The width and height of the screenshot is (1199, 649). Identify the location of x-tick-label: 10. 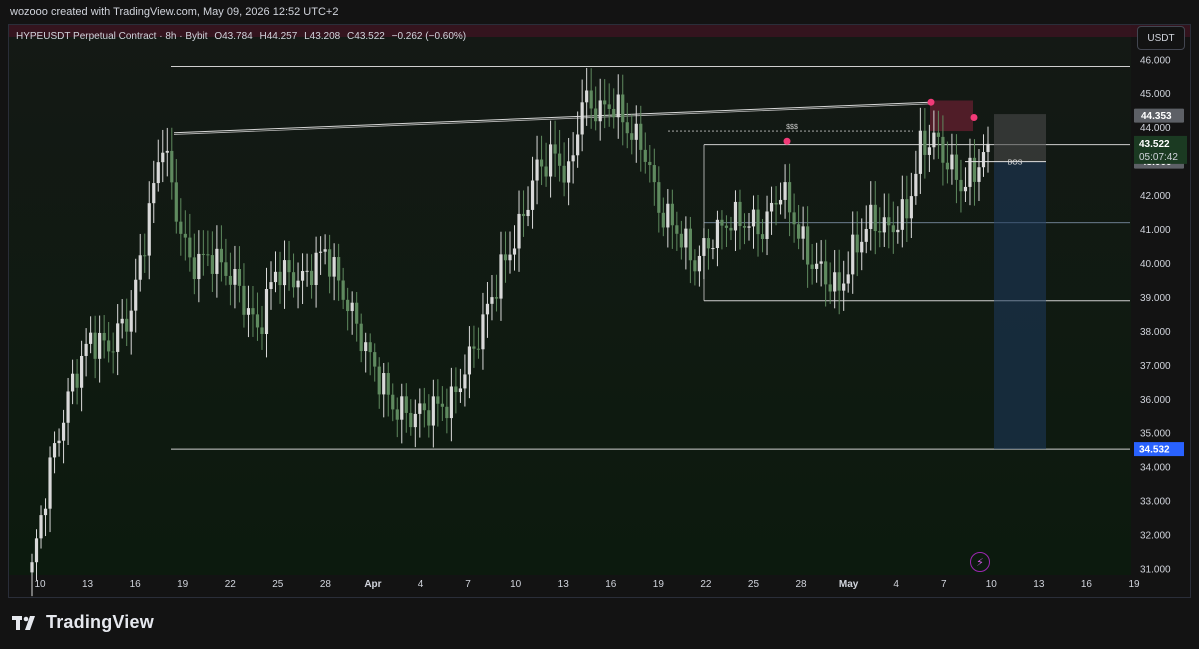
(516, 584).